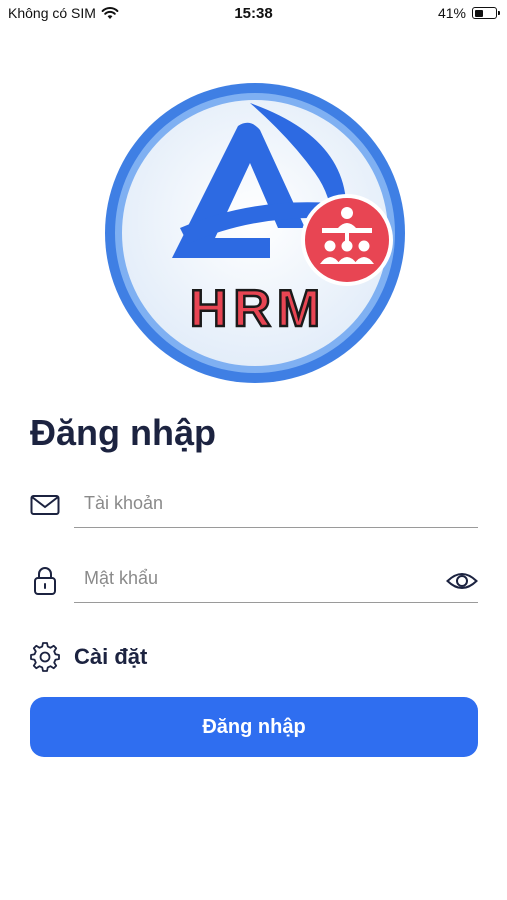  Describe the element at coordinates (276, 579) in the screenshot. I see `password-input` at that location.